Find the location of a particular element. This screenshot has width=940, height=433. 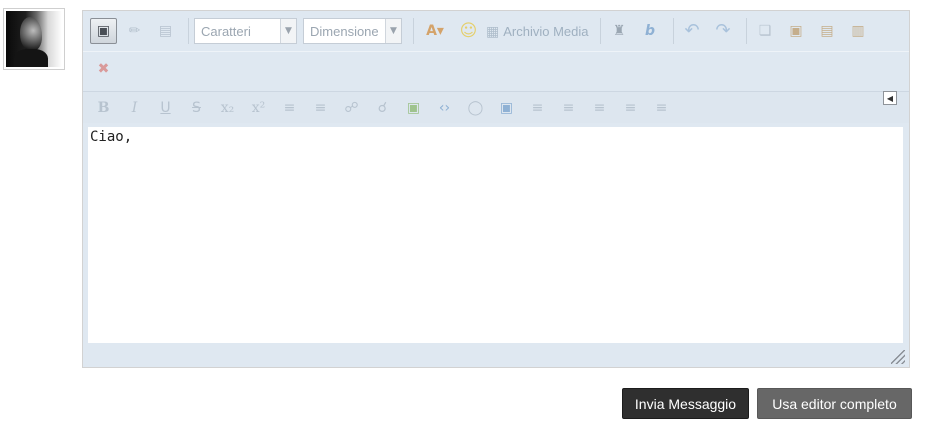

blockquote-button: ▣ is located at coordinates (506, 108).